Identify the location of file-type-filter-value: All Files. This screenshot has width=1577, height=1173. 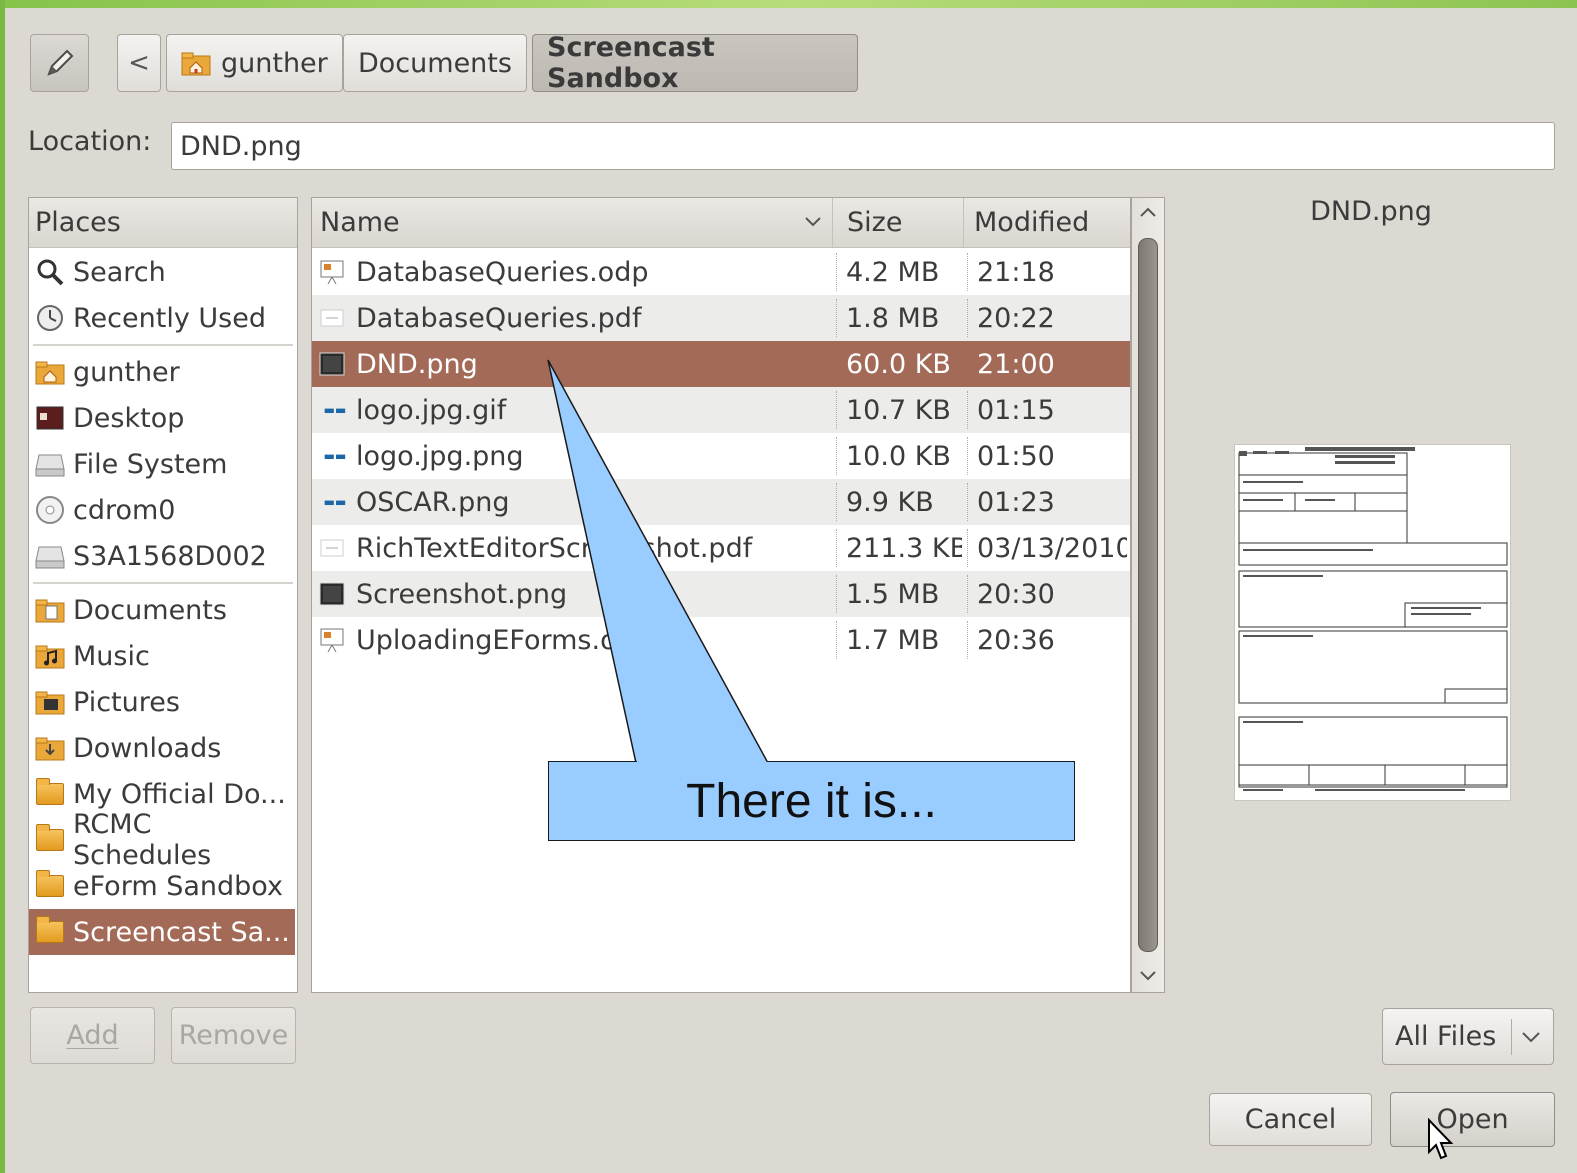
(1446, 1036).